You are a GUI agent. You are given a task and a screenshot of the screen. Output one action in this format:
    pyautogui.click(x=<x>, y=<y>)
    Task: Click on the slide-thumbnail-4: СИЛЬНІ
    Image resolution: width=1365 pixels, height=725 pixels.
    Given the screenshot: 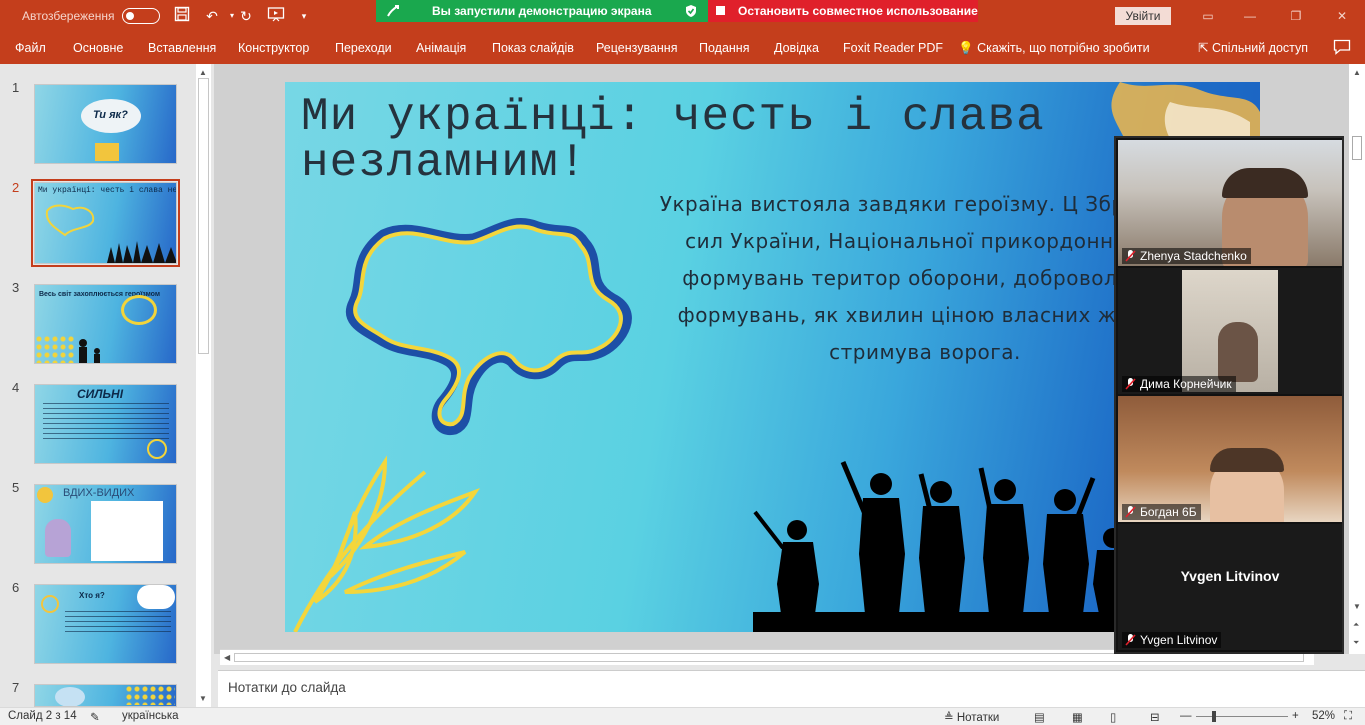 What is the action you would take?
    pyautogui.click(x=105, y=424)
    